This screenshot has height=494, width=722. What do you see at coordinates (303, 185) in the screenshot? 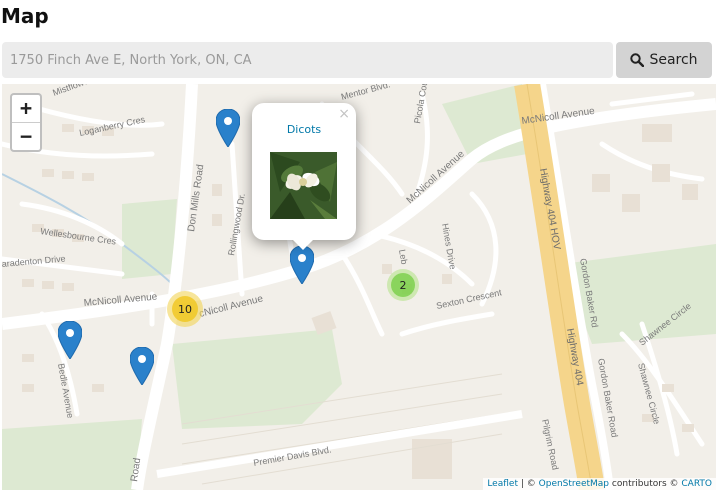
I see `flower-photo` at bounding box center [303, 185].